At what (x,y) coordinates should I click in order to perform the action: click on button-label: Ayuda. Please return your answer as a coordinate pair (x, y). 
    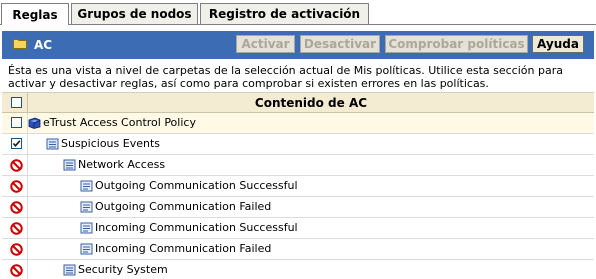
    Looking at the image, I should click on (558, 44).